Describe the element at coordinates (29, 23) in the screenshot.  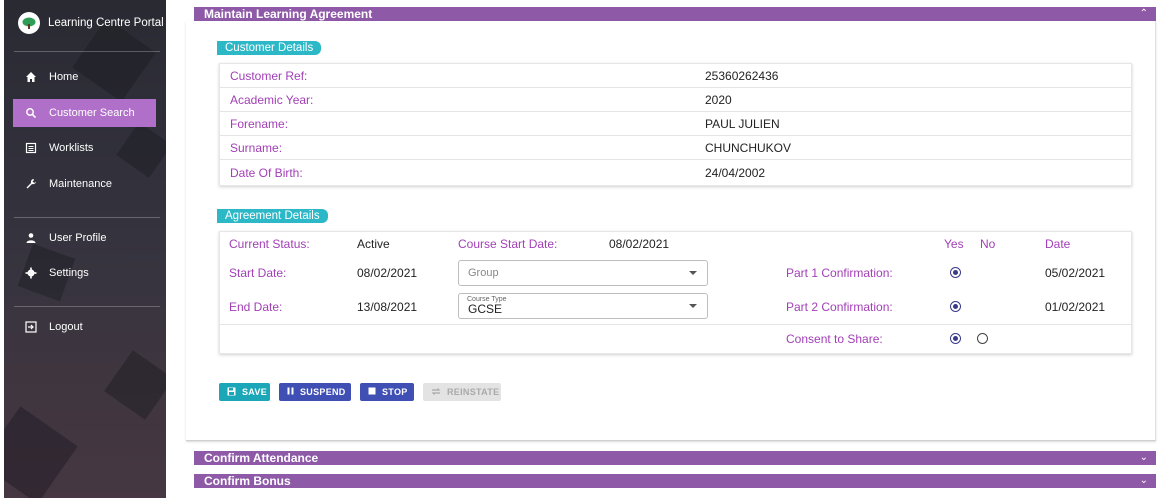
I see `tree-logo-icon` at that location.